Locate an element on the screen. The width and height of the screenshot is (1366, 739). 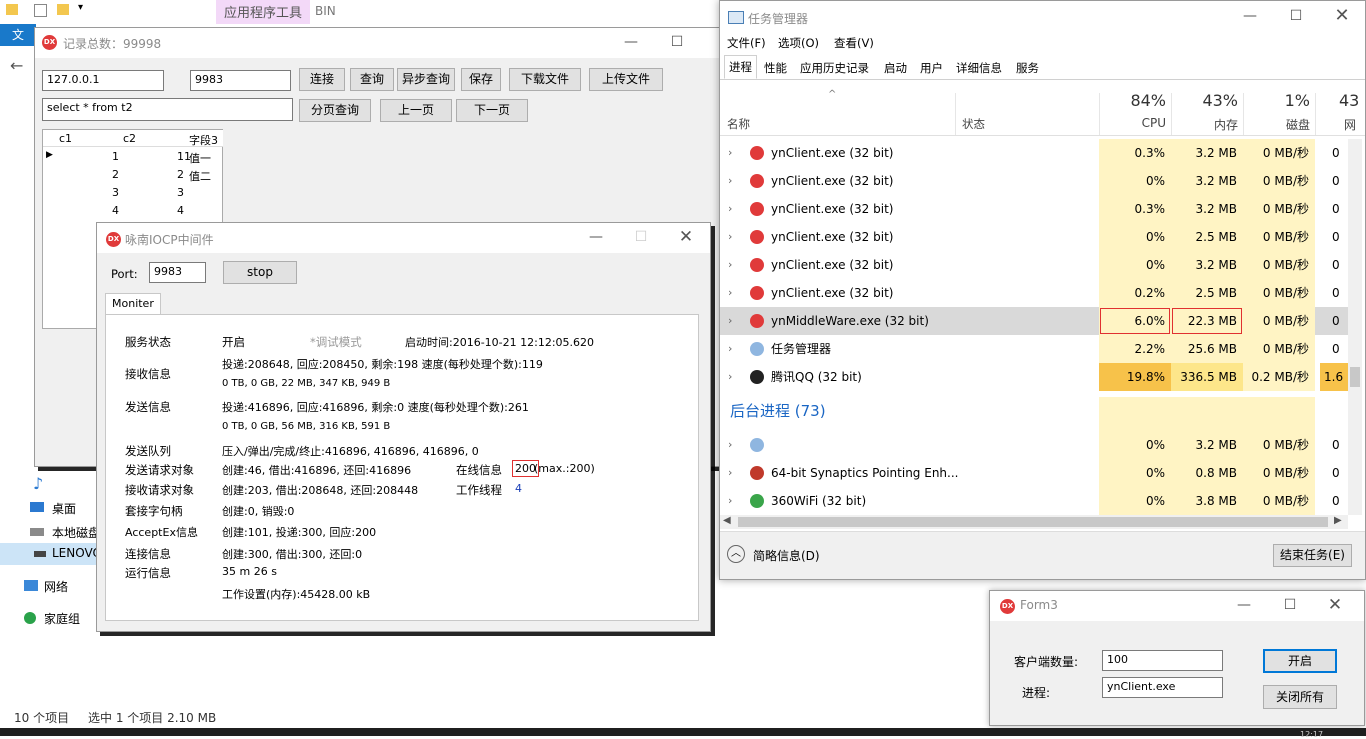
menu-view: 查看(V) is located at coordinates (854, 43).